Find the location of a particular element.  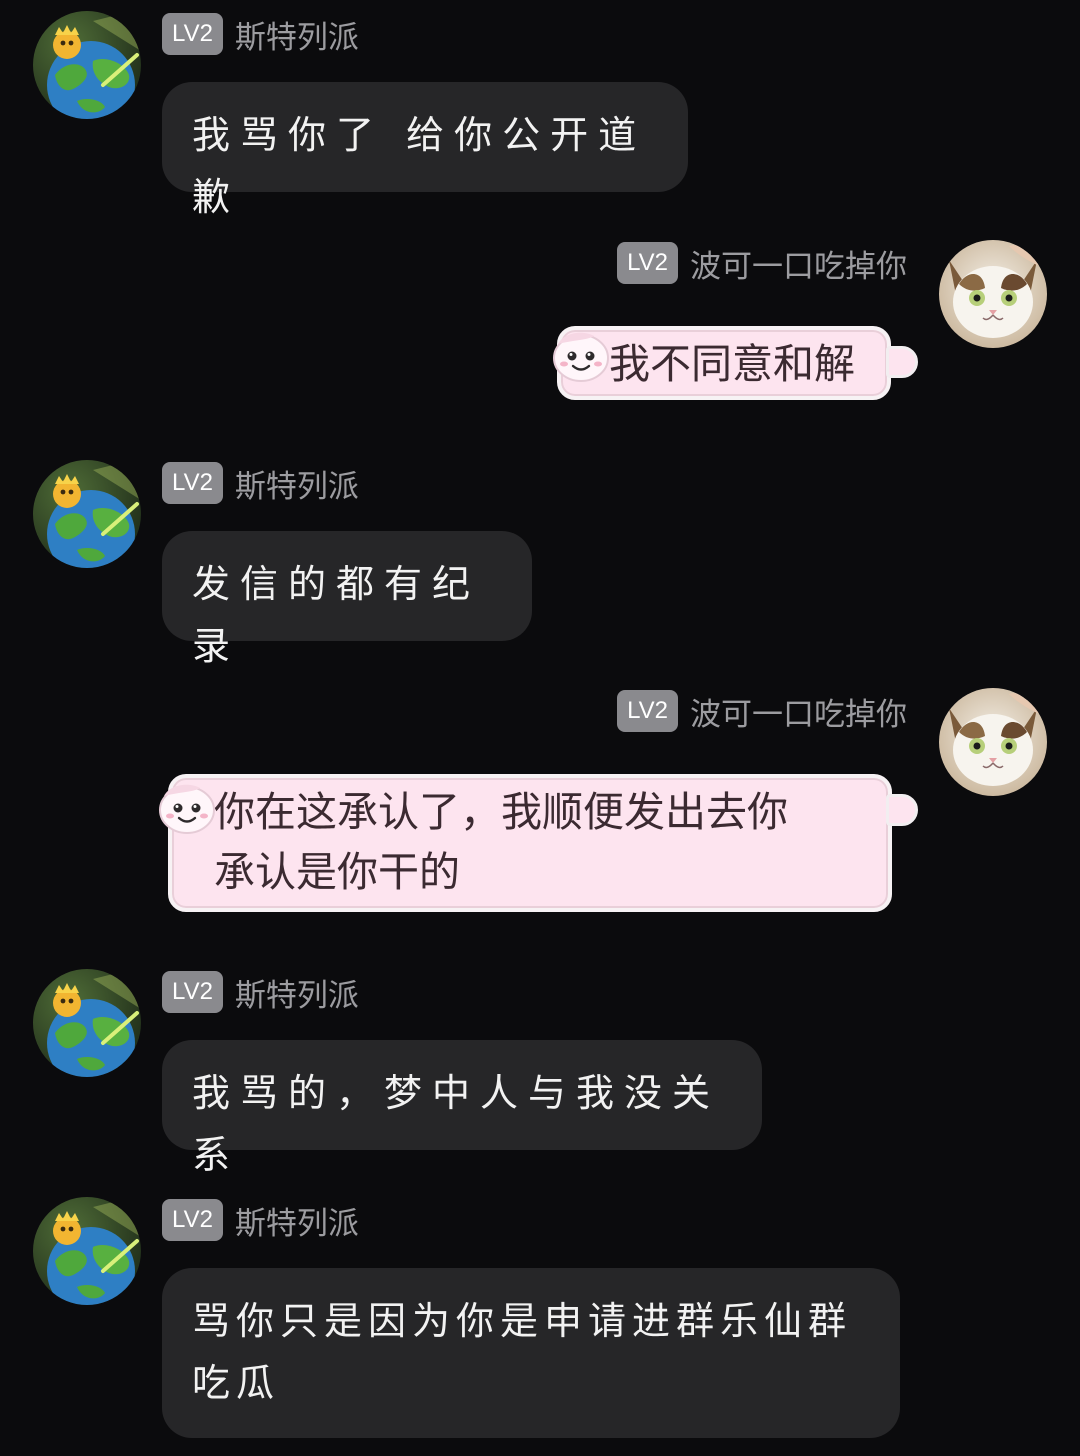

message-text: 我不同意和解 is located at coordinates (732, 364).